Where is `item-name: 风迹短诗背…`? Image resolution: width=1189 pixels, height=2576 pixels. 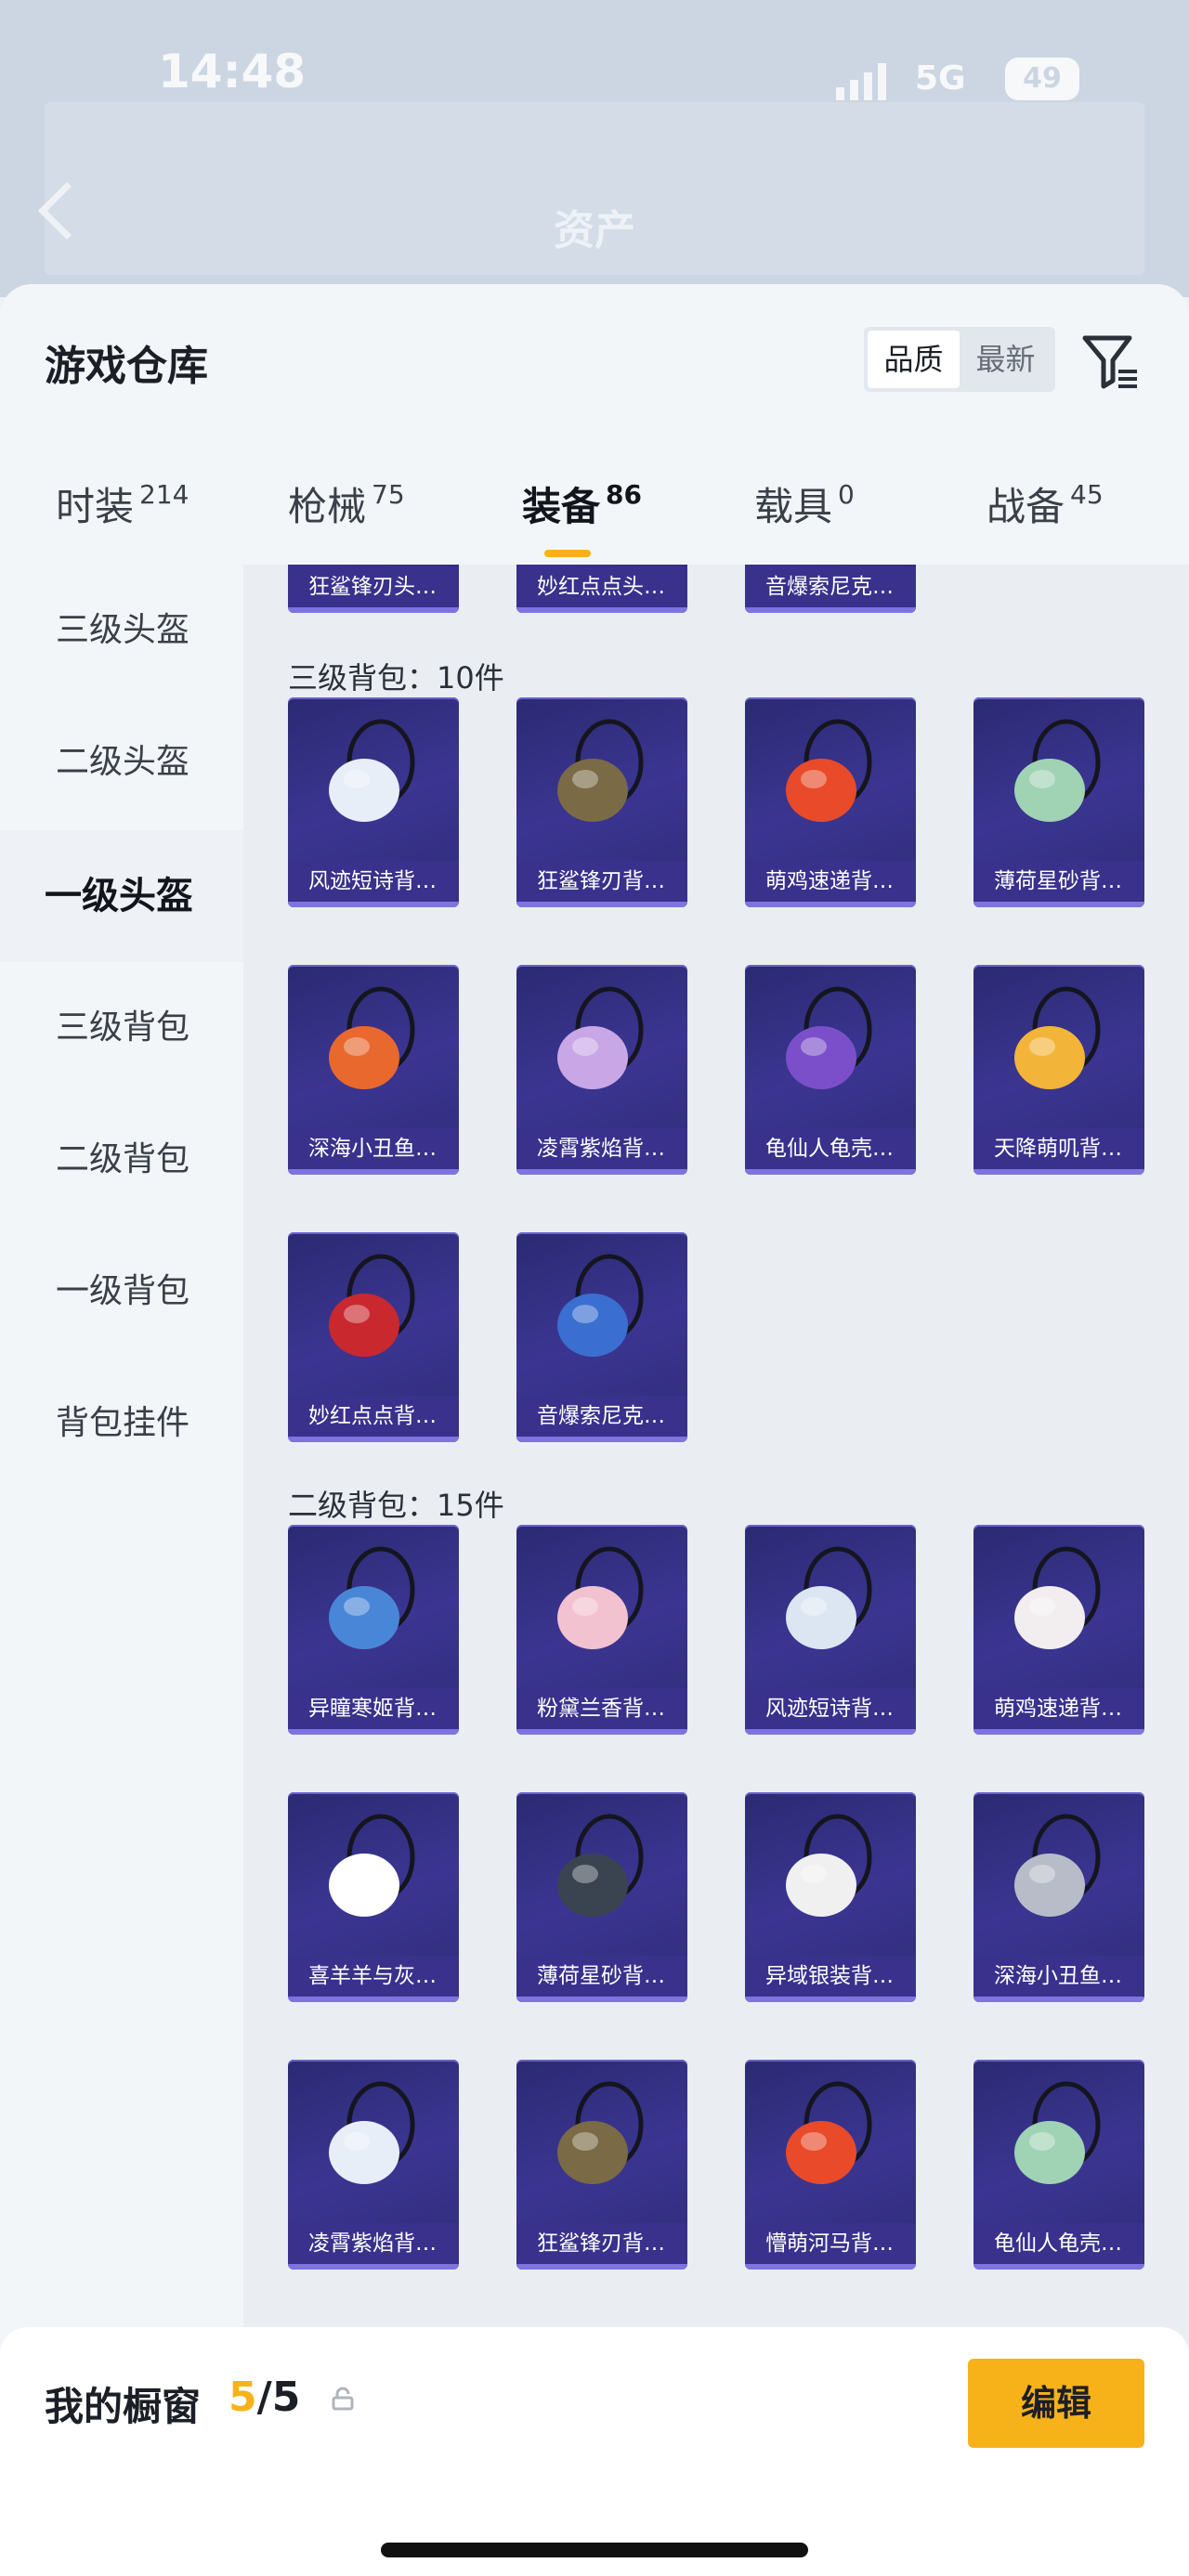 item-name: 风迹短诗背… is located at coordinates (374, 881).